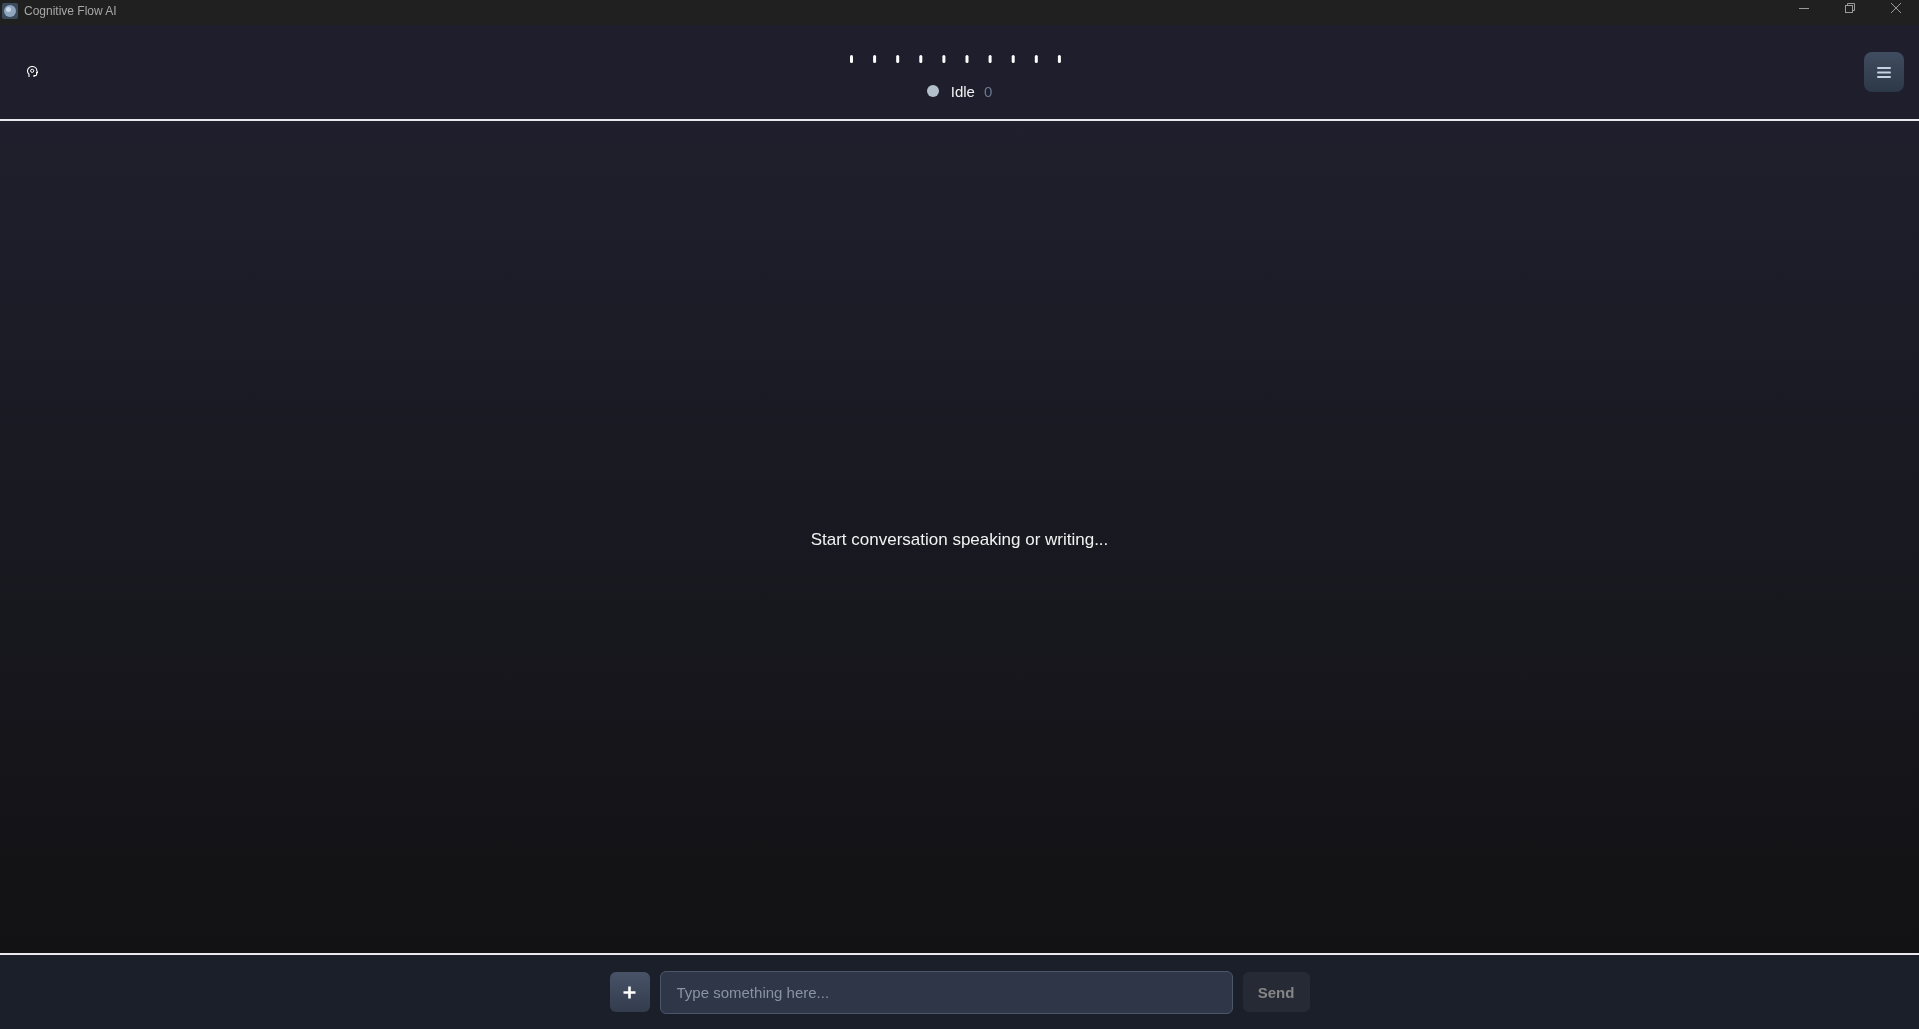  I want to click on status-dot-icon, so click(932, 91).